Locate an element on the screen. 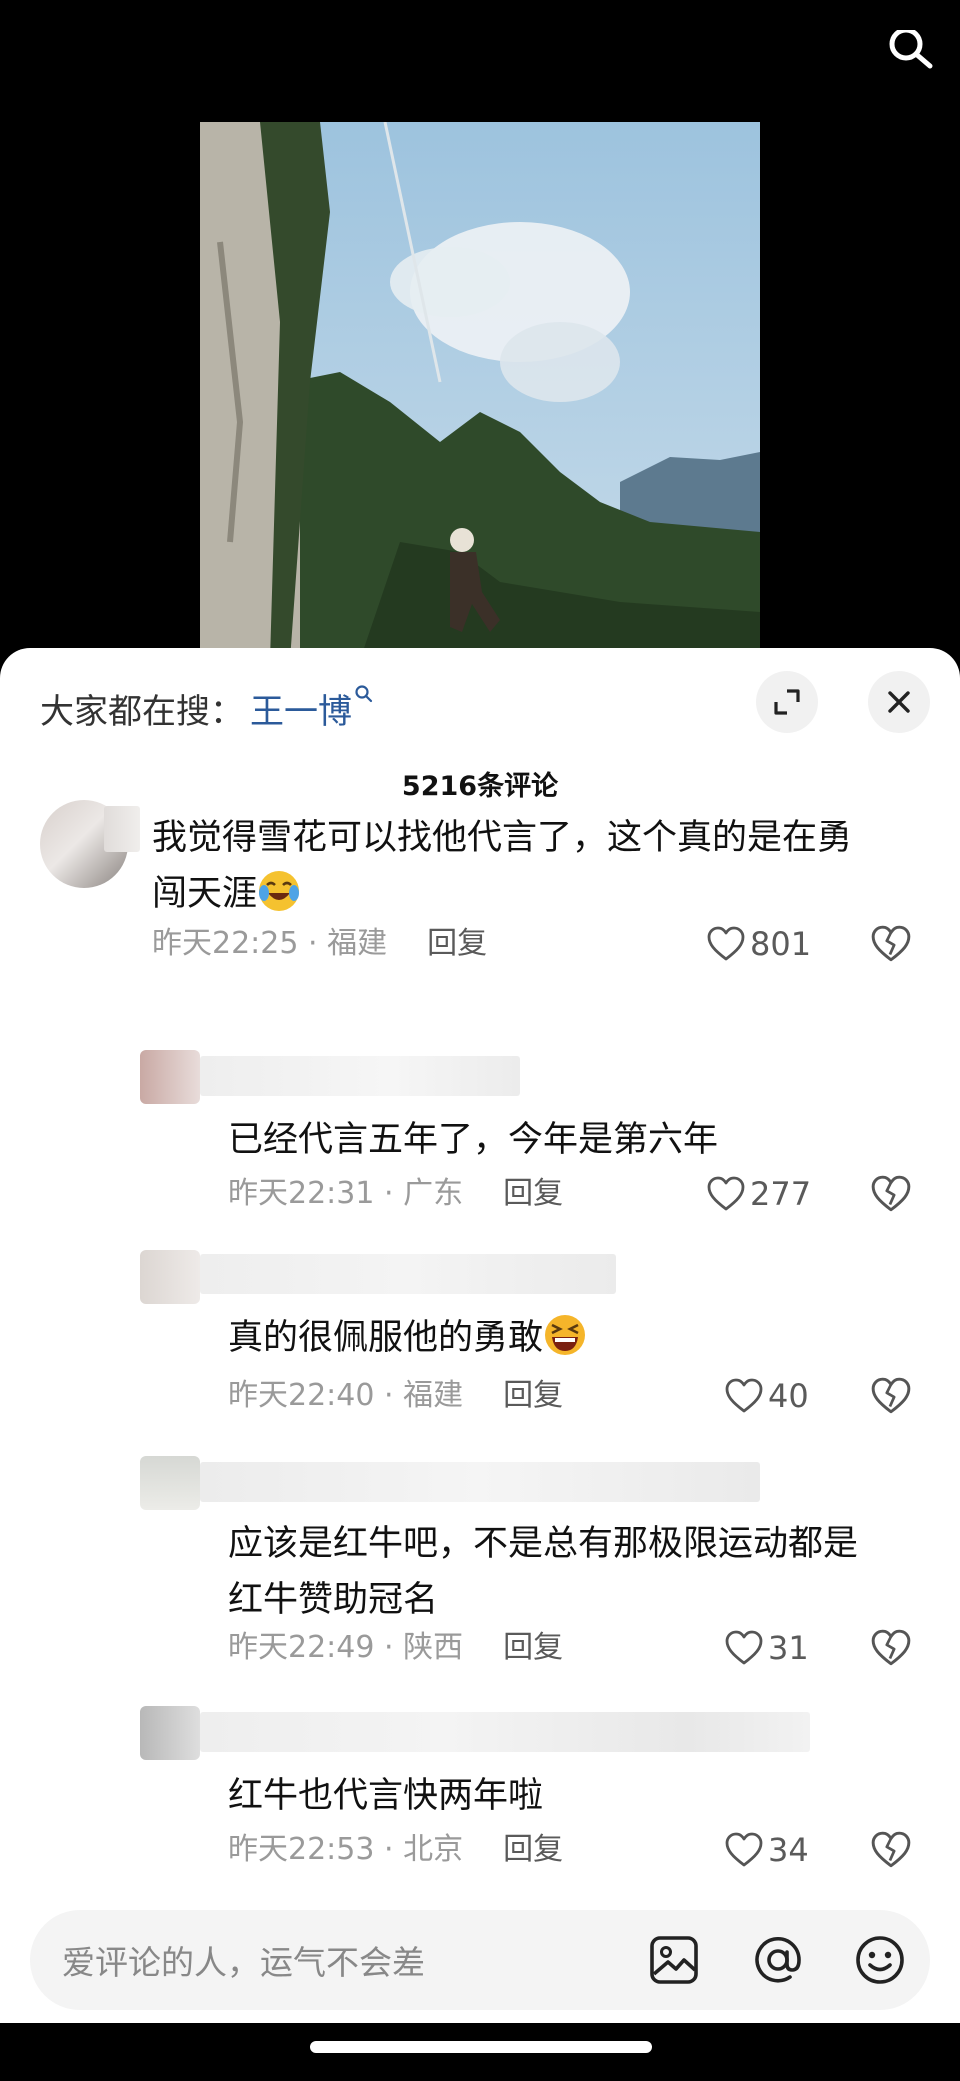 The height and width of the screenshot is (2081, 960). reply-item: 已经代言五年了，今年是第六年 昨天22:31 · 广东 回复 277 is located at coordinates (480, 1131).